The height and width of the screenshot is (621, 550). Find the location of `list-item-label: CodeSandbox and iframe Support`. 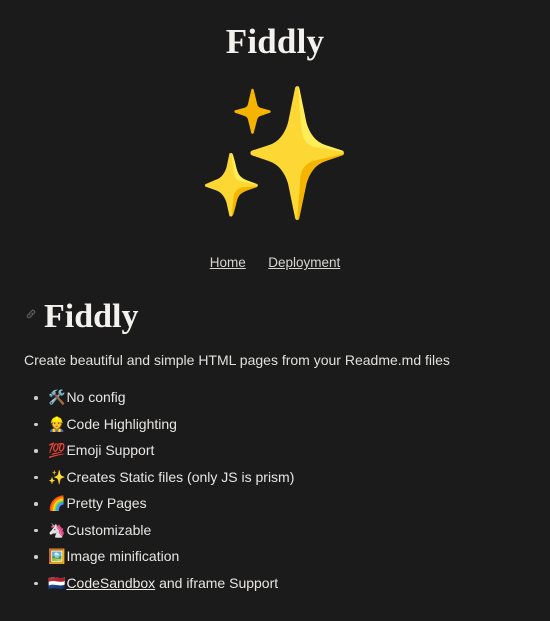

list-item-label: CodeSandbox and iframe Support is located at coordinates (172, 583).